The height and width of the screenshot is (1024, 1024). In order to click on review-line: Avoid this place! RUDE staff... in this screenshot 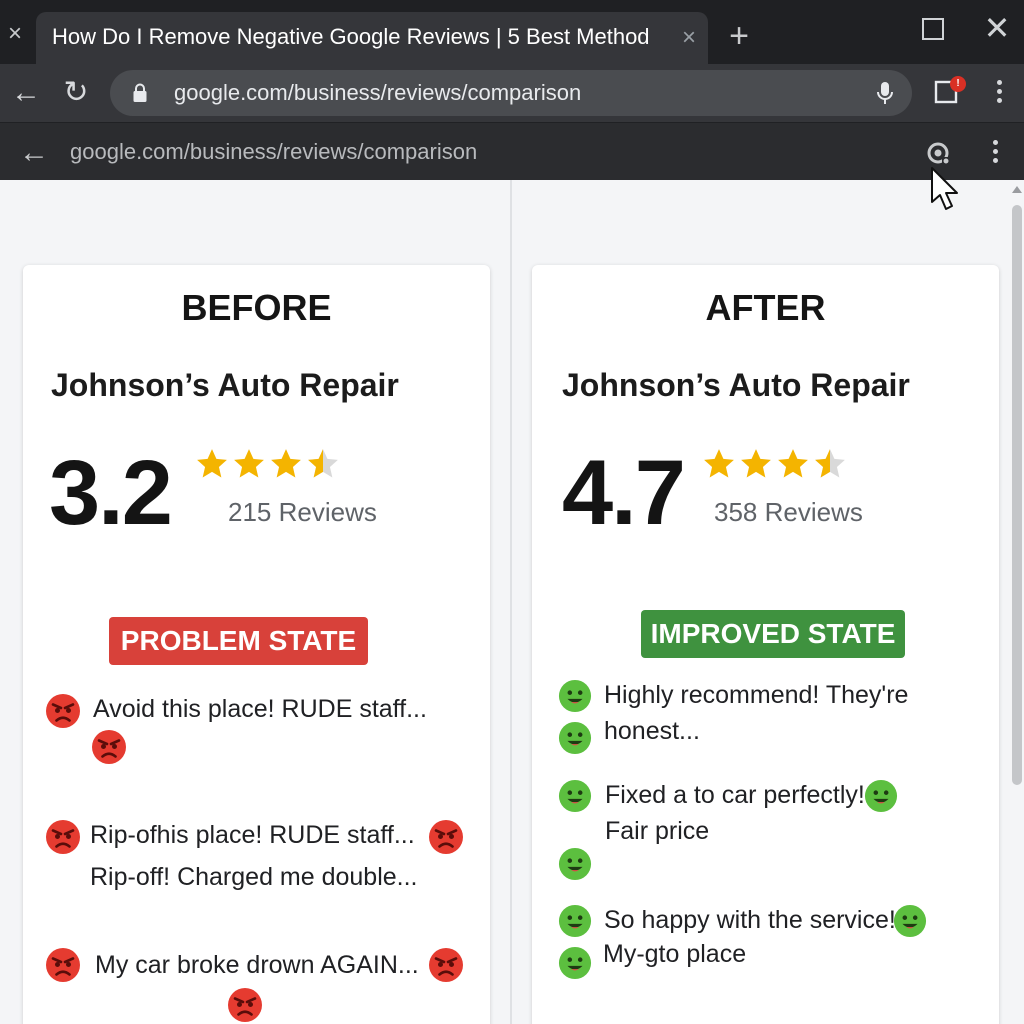, I will do `click(260, 709)`.